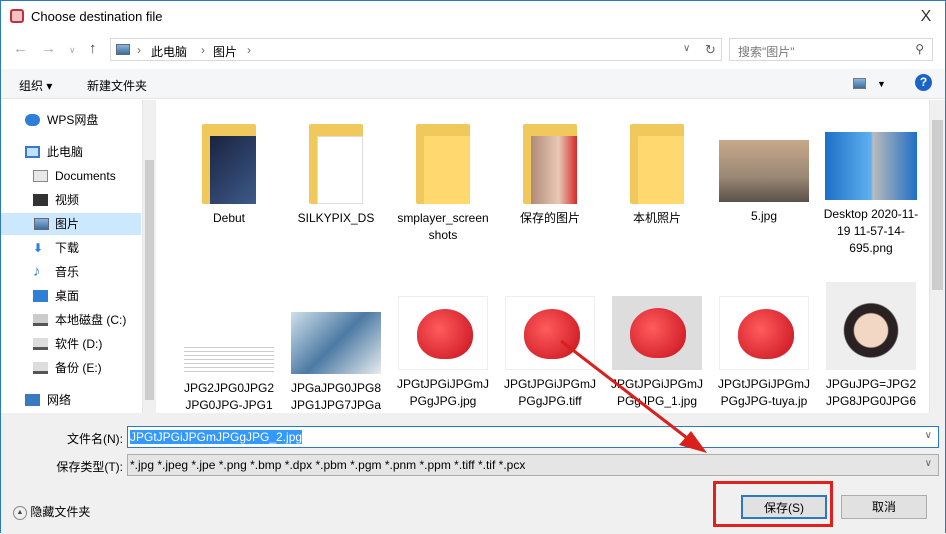 The width and height of the screenshot is (946, 534). Describe the element at coordinates (657, 392) in the screenshot. I see `file-name: JPGtJPGiJPGmJPGgJPG_1.jpg` at that location.